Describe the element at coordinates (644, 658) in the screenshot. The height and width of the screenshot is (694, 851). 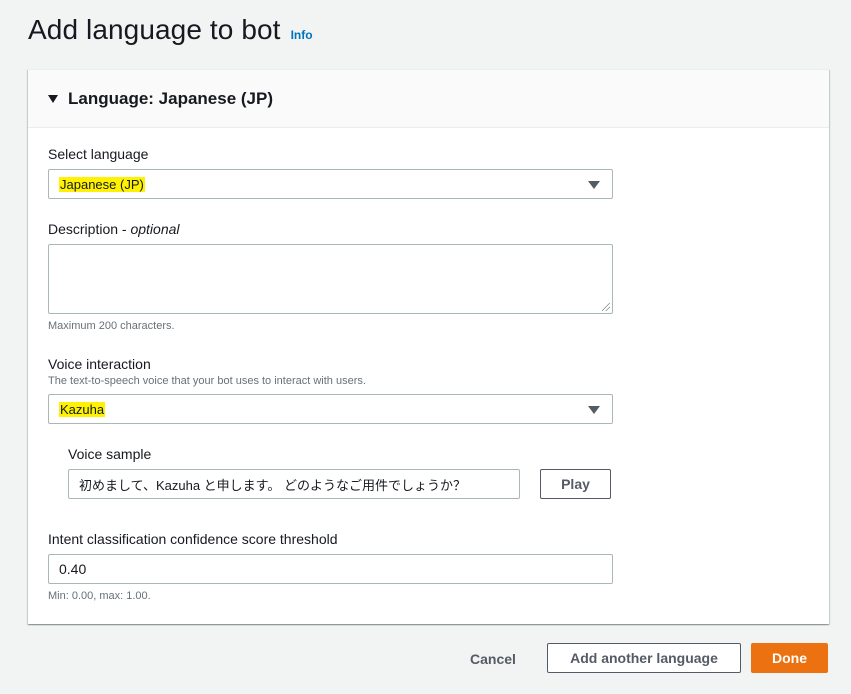
I see `add-another-language-button: Add another language` at that location.